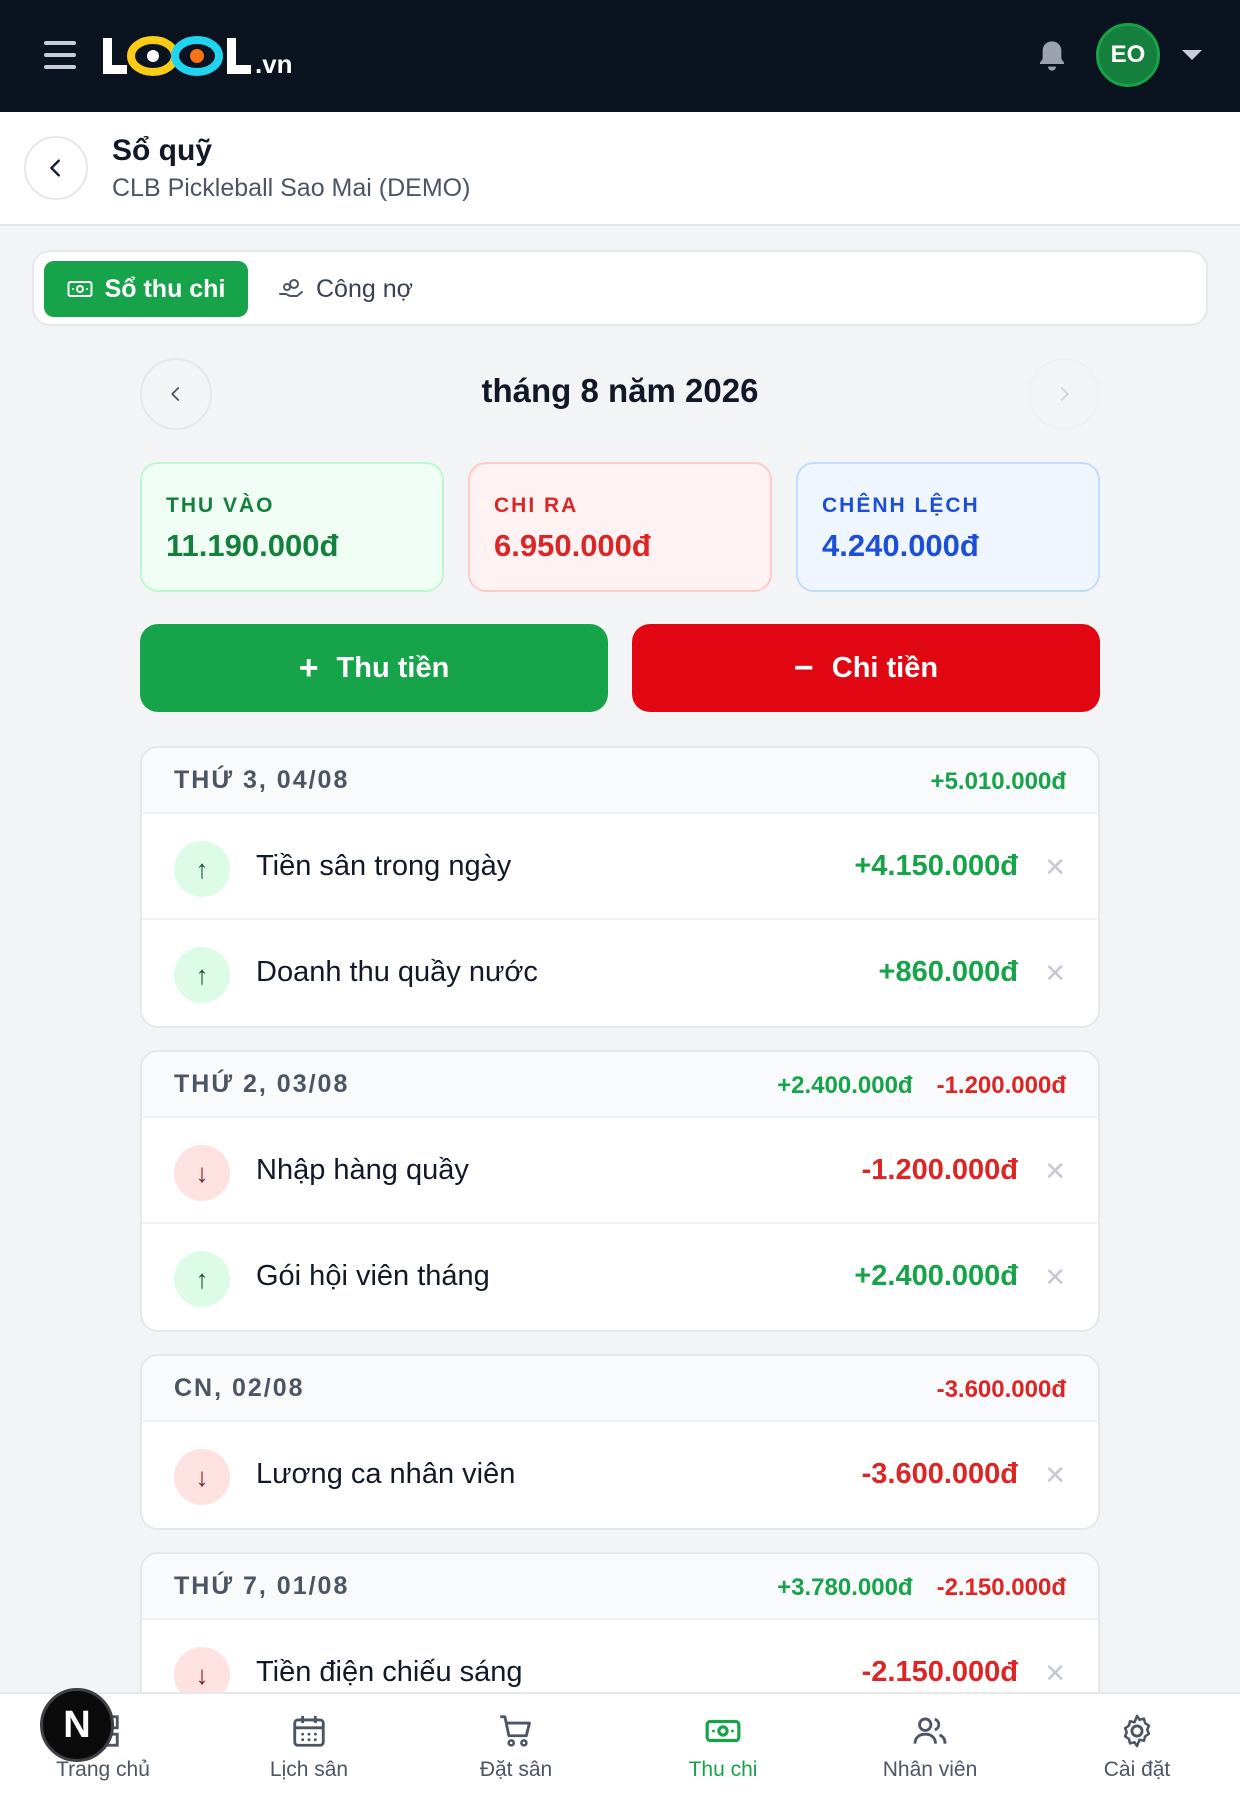 The width and height of the screenshot is (1240, 1800). What do you see at coordinates (939, 1672) in the screenshot?
I see `transaction-amount: -2.150.000đ` at bounding box center [939, 1672].